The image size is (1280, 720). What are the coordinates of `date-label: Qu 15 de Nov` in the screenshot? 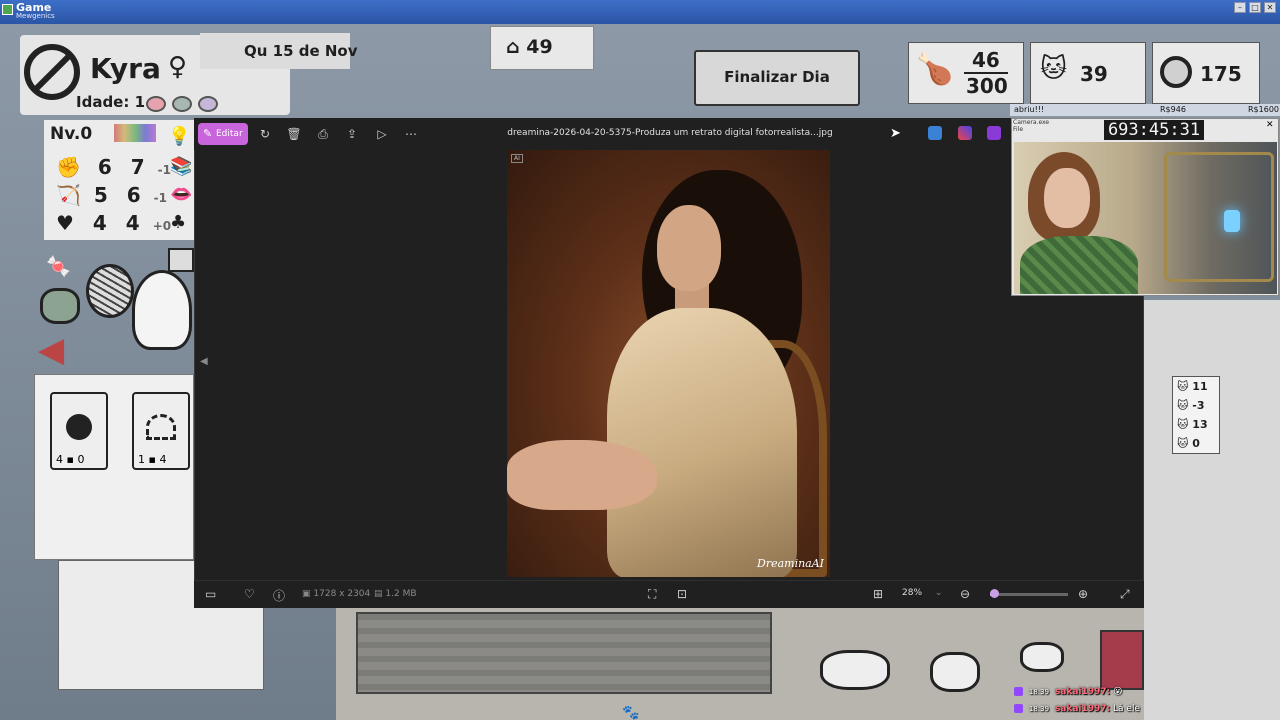 It's located at (301, 51).